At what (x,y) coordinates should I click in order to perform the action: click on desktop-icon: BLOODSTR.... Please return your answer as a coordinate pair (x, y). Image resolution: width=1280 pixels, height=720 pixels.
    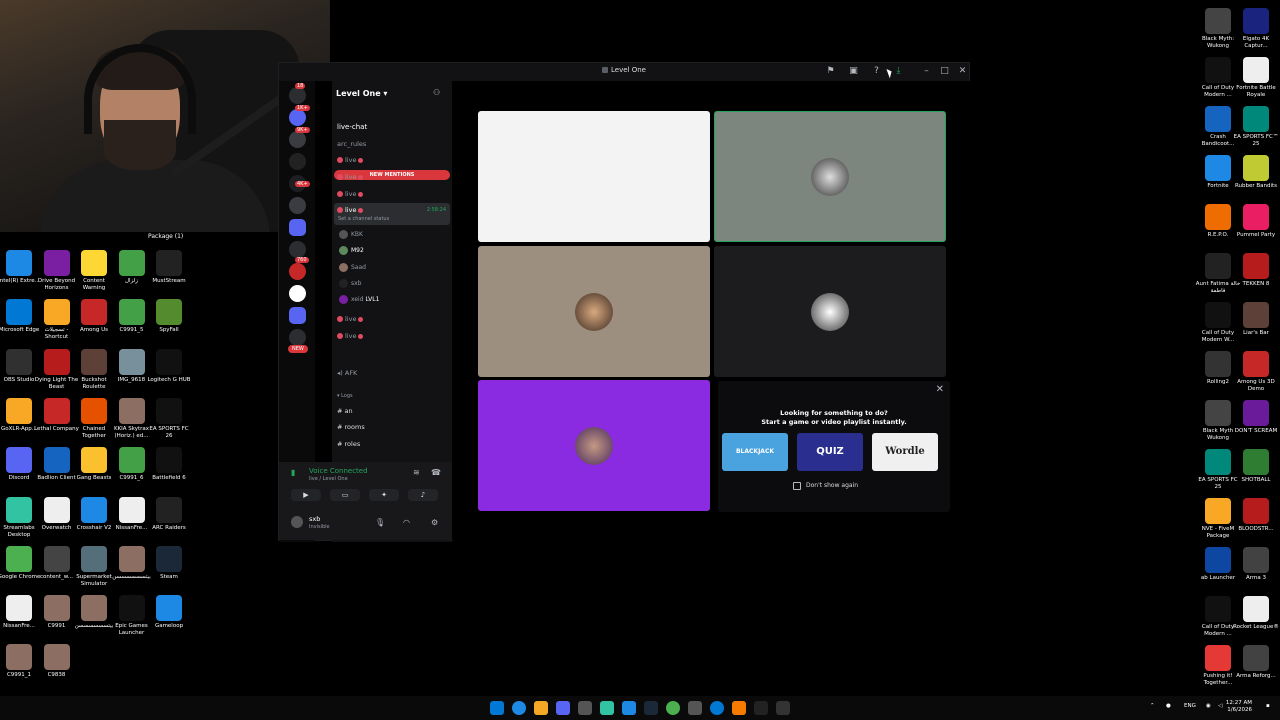
    Looking at the image, I should click on (1256, 522).